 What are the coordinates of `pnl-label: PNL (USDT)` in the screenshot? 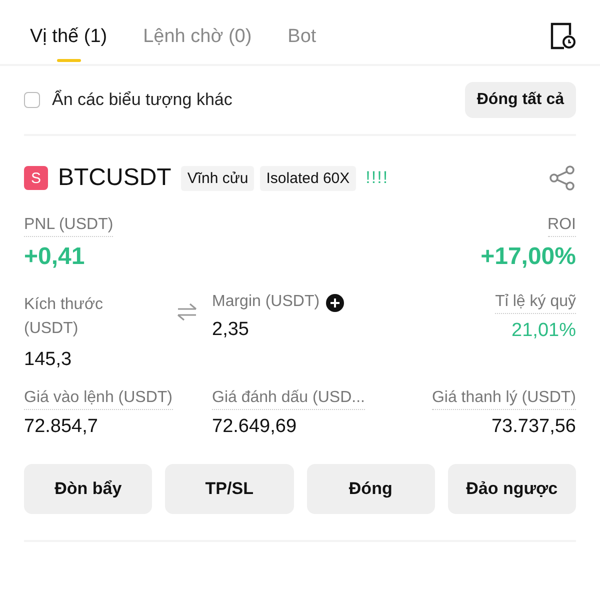 It's located at (69, 226).